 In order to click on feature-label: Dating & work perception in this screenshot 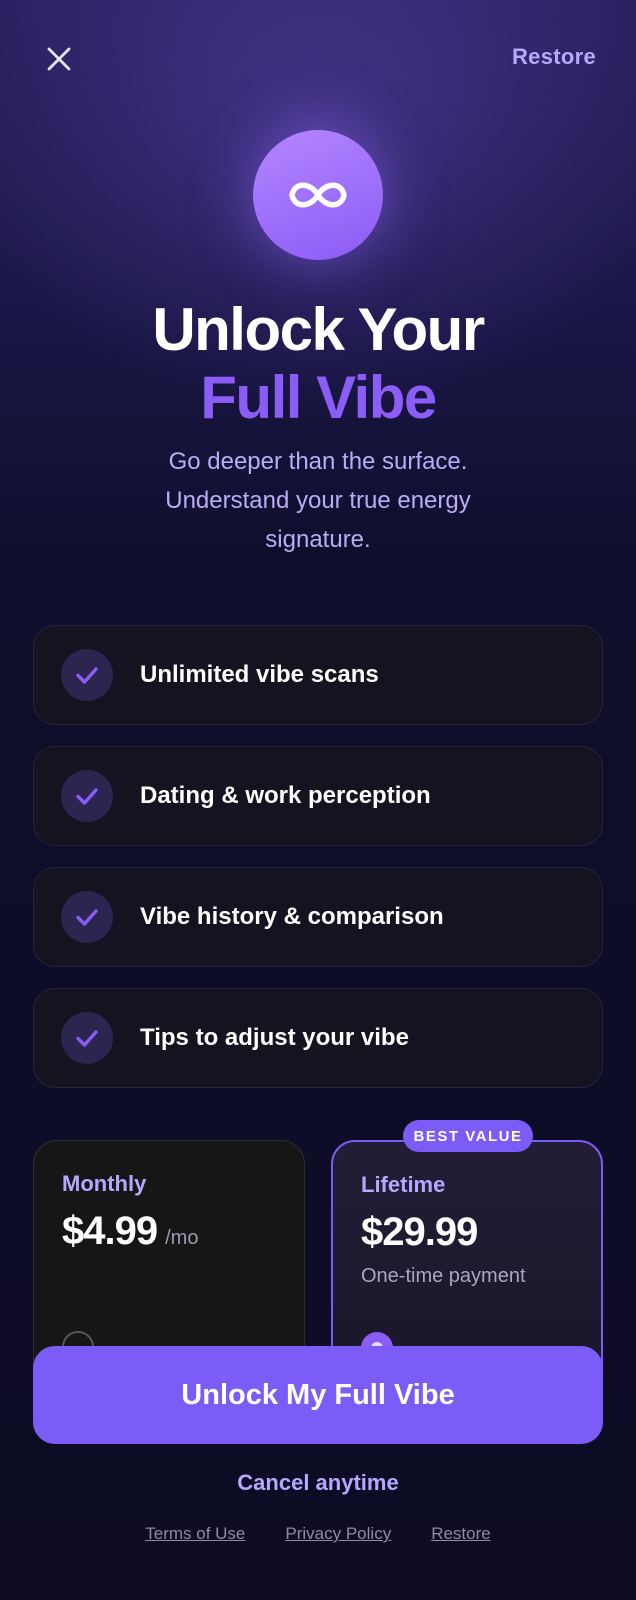, I will do `click(285, 795)`.